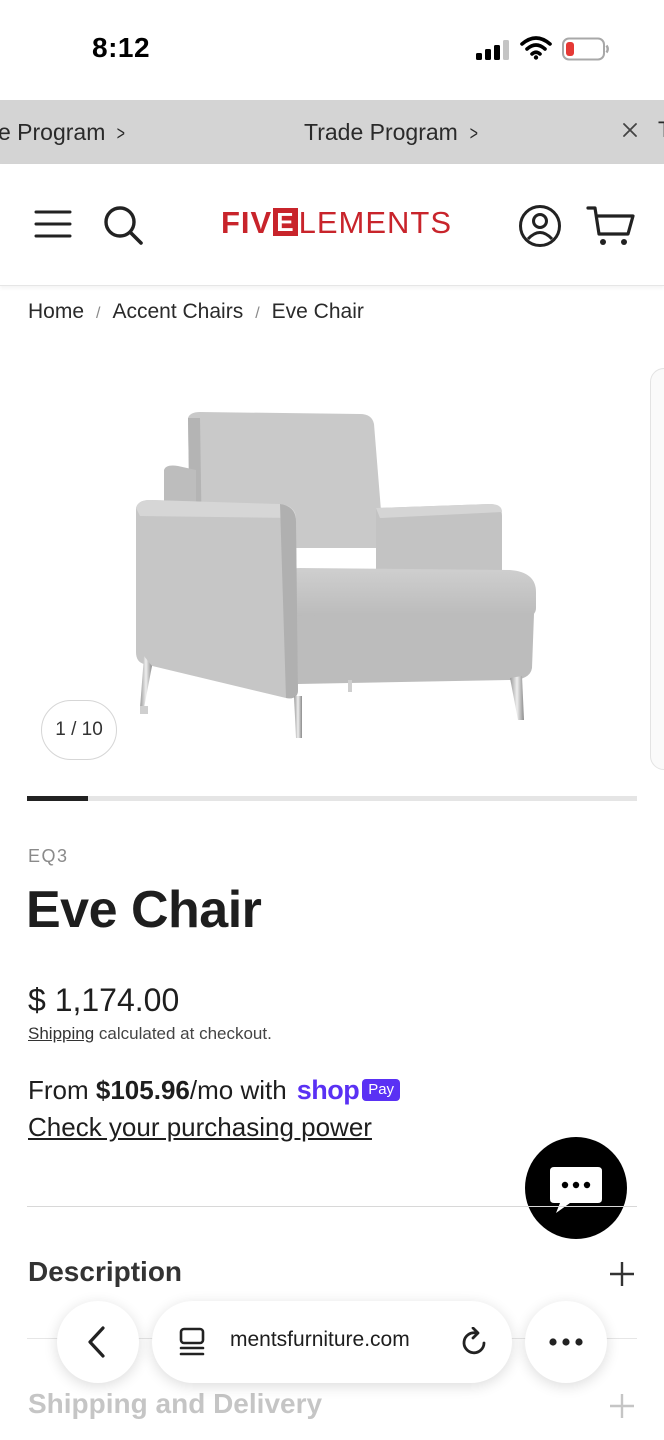  Describe the element at coordinates (622, 1274) in the screenshot. I see `plus-icon` at that location.